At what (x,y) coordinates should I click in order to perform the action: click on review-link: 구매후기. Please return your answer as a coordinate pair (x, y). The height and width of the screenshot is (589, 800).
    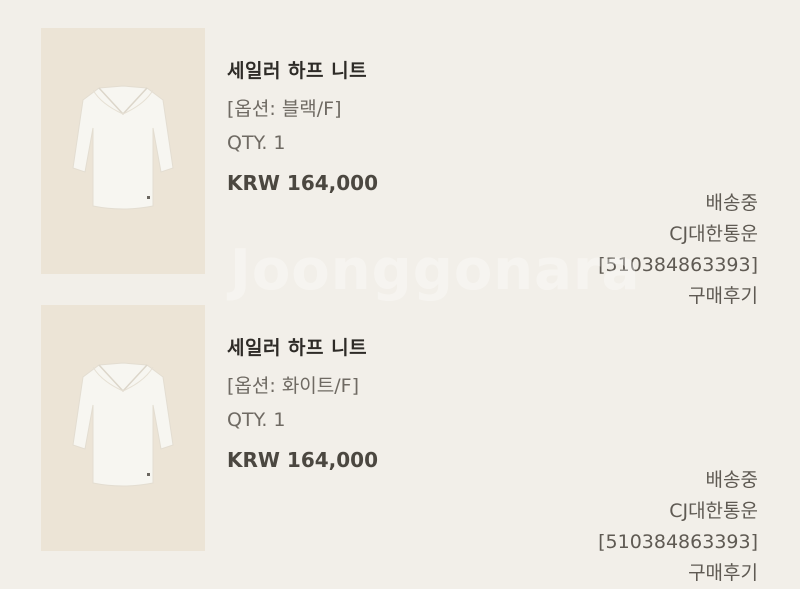
    Looking at the image, I should click on (678, 573).